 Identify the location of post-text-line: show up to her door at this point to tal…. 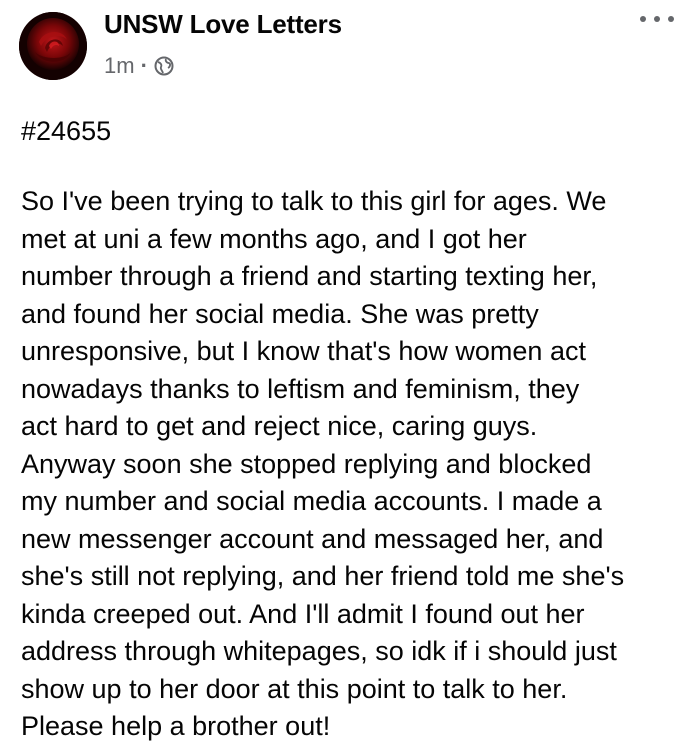
(294, 688).